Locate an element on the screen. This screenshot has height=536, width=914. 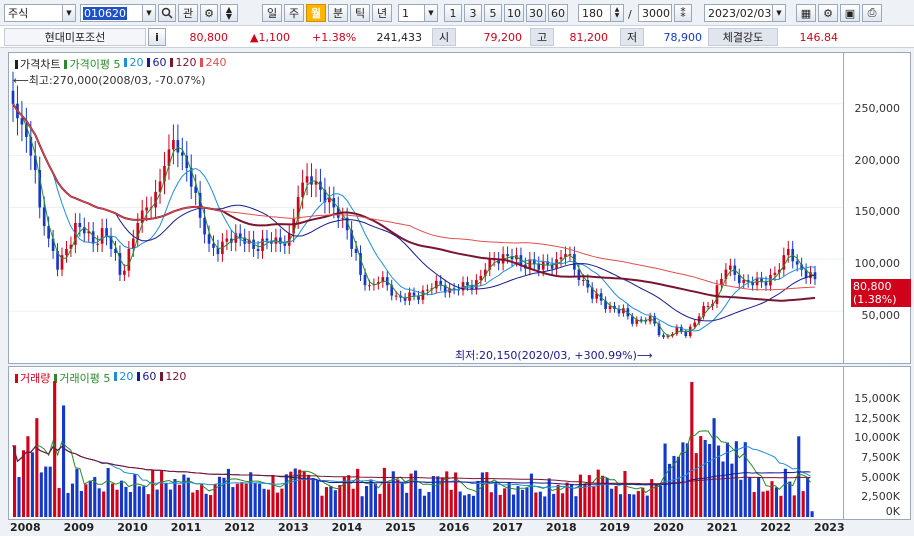
count-input: 180 ▲ ▼ is located at coordinates (601, 13).